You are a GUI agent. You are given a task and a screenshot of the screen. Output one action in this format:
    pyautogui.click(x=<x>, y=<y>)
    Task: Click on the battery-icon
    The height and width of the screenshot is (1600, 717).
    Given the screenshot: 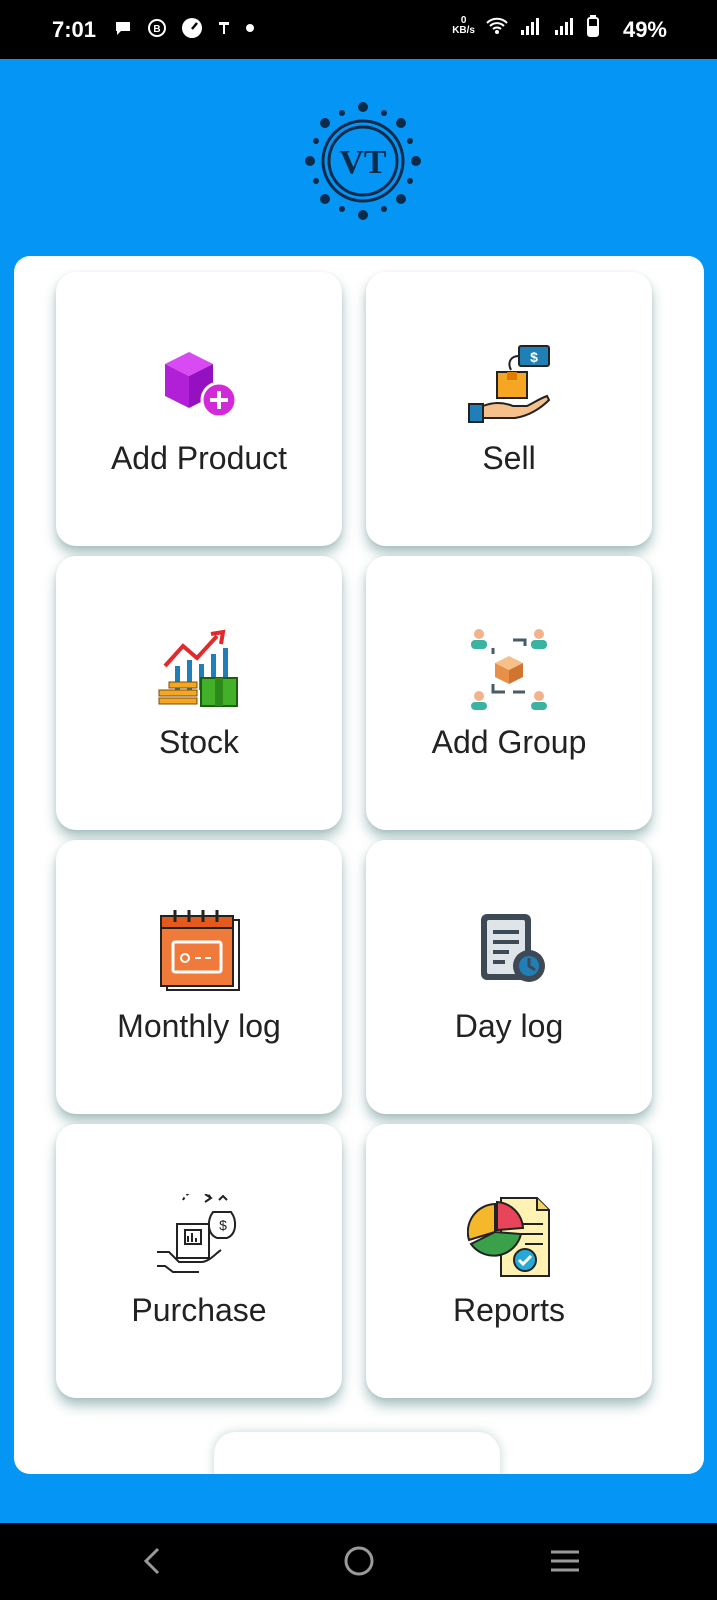 What is the action you would take?
    pyautogui.click(x=593, y=26)
    